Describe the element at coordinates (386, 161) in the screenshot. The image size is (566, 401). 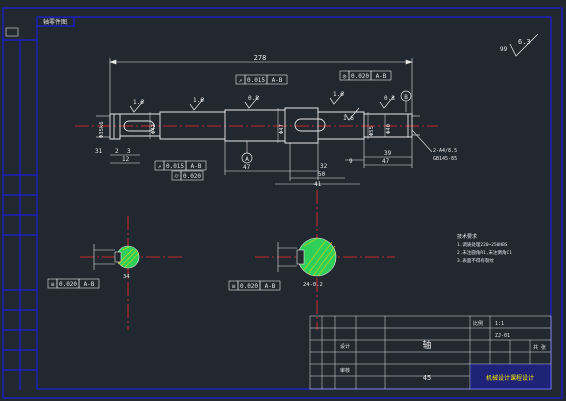
I see `dim-47b: 47` at that location.